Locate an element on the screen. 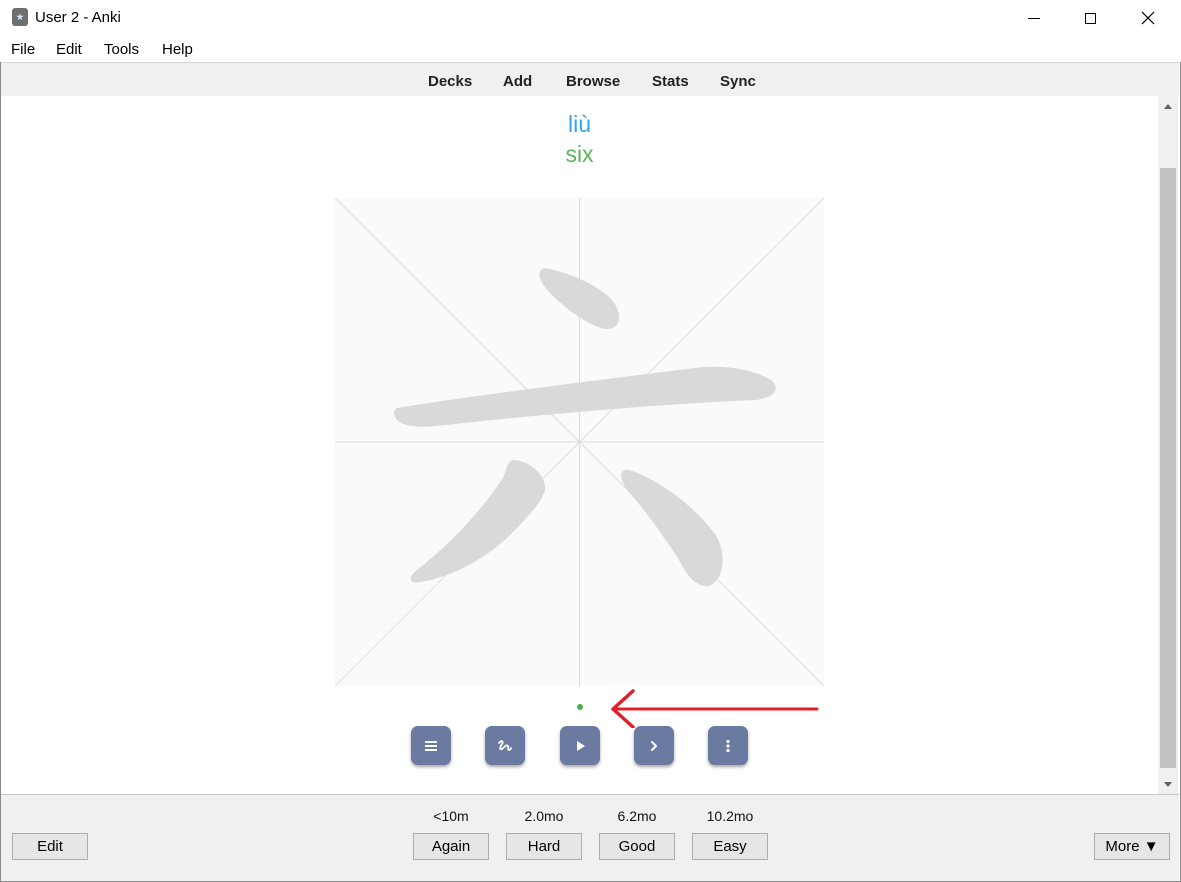  edit-button: Edit is located at coordinates (50, 846).